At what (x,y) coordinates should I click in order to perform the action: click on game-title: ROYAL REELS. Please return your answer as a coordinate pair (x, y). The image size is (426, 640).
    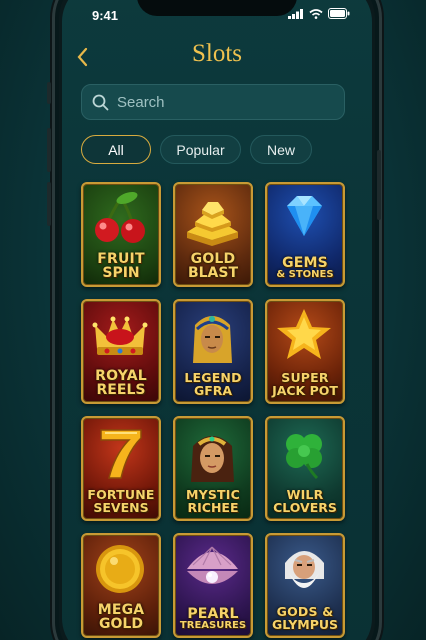
    Looking at the image, I should click on (121, 383).